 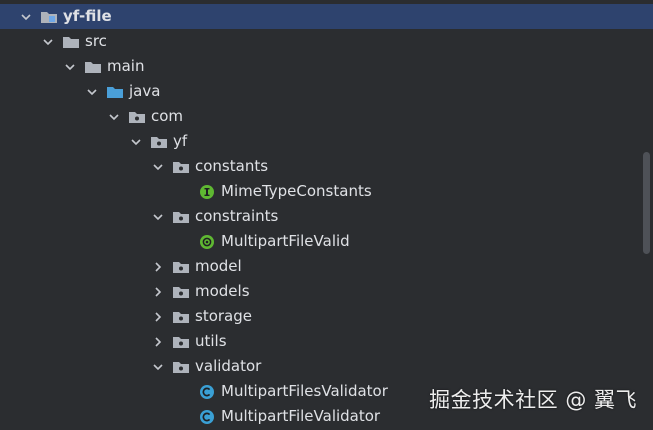 What do you see at coordinates (222, 291) in the screenshot?
I see `tree-item-label: models` at bounding box center [222, 291].